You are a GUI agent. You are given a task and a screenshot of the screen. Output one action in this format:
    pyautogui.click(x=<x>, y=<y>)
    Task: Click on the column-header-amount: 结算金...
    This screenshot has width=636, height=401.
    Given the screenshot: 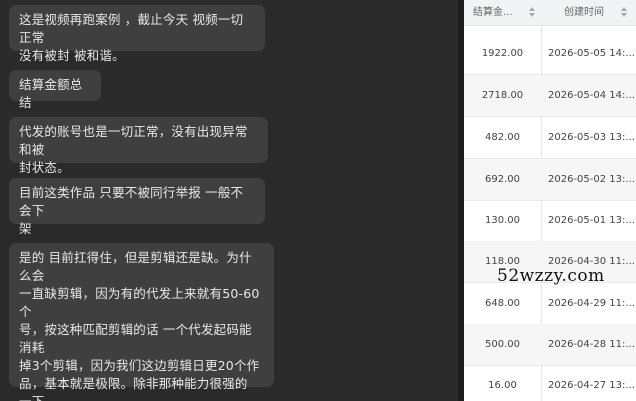 What is the action you would take?
    pyautogui.click(x=508, y=12)
    